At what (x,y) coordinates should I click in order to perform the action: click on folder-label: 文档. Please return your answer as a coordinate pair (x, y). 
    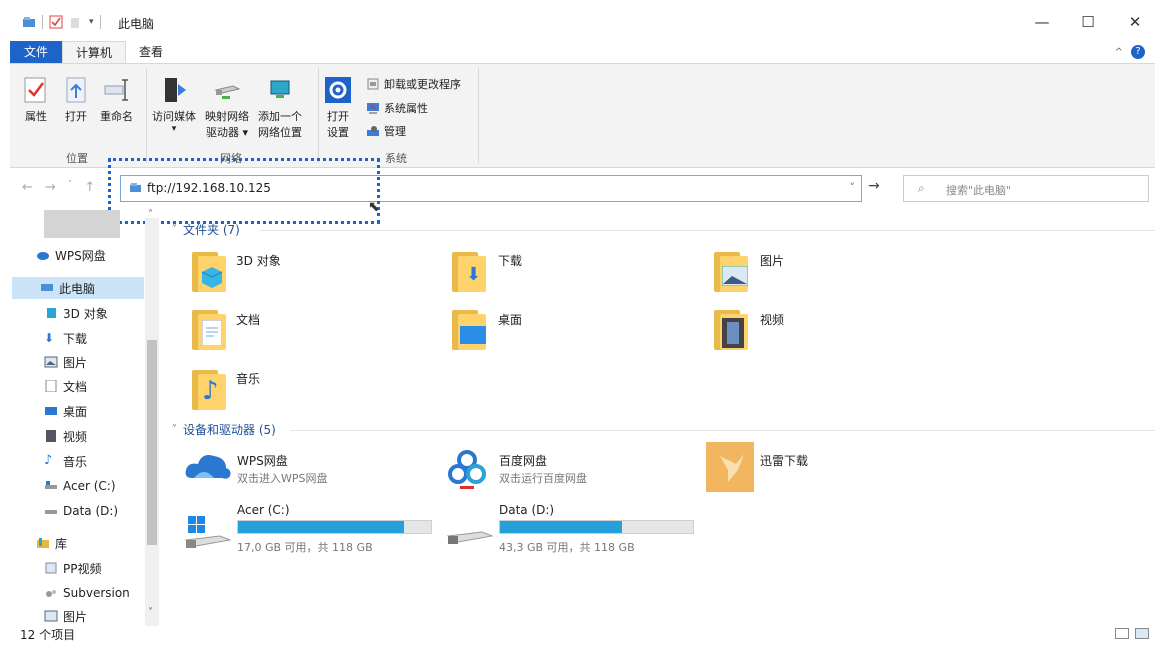
    Looking at the image, I should click on (248, 319).